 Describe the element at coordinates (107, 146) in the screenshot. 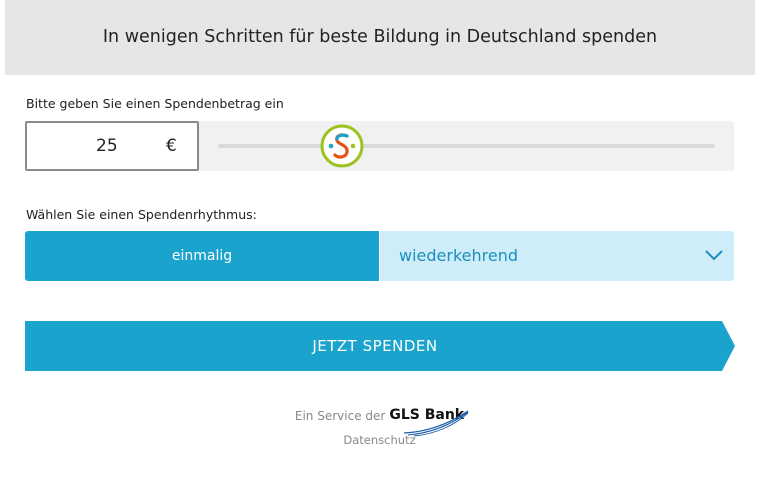

I see `amount-value: 25` at that location.